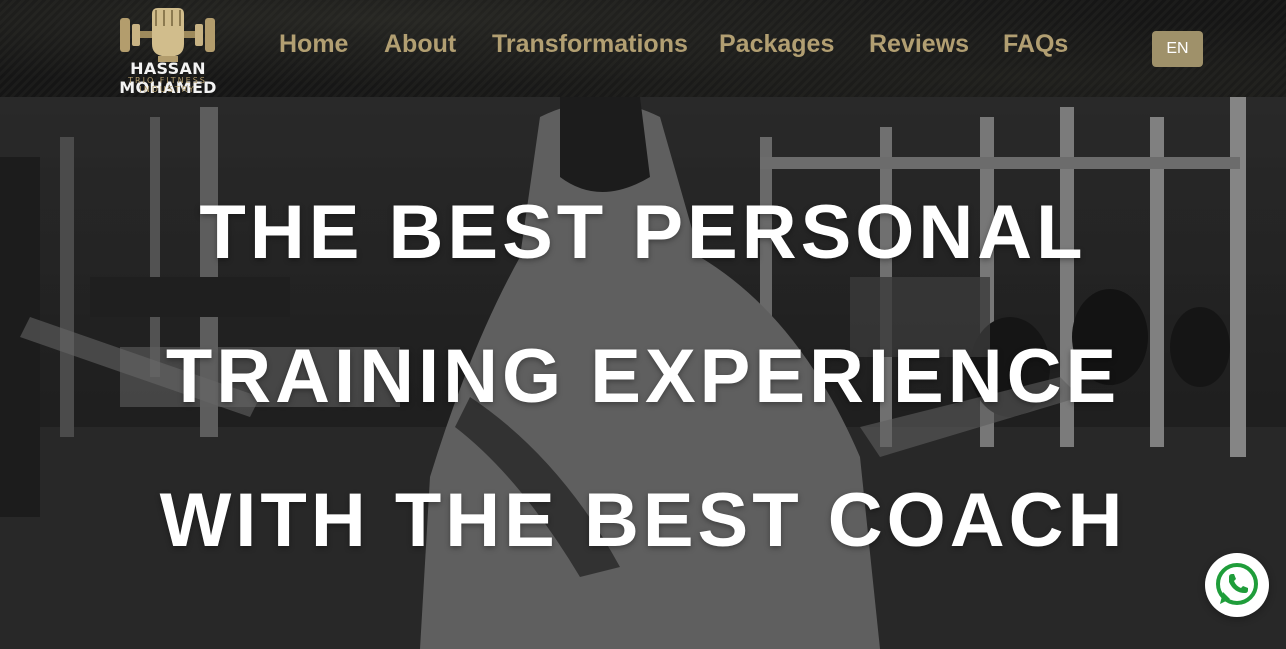 This screenshot has height=649, width=1286. Describe the element at coordinates (167, 80) in the screenshot. I see `brand-subtitle-line1: TRIO FITNESS` at that location.